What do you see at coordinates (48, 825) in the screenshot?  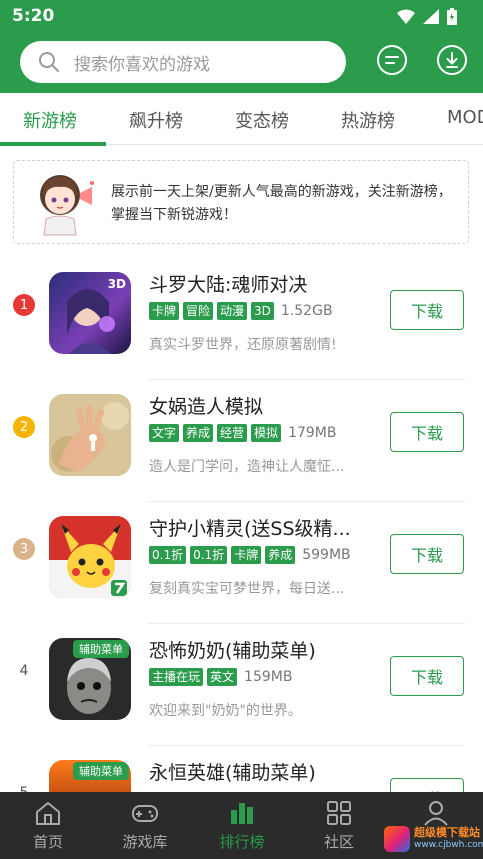 I see `nav-home: 首页` at bounding box center [48, 825].